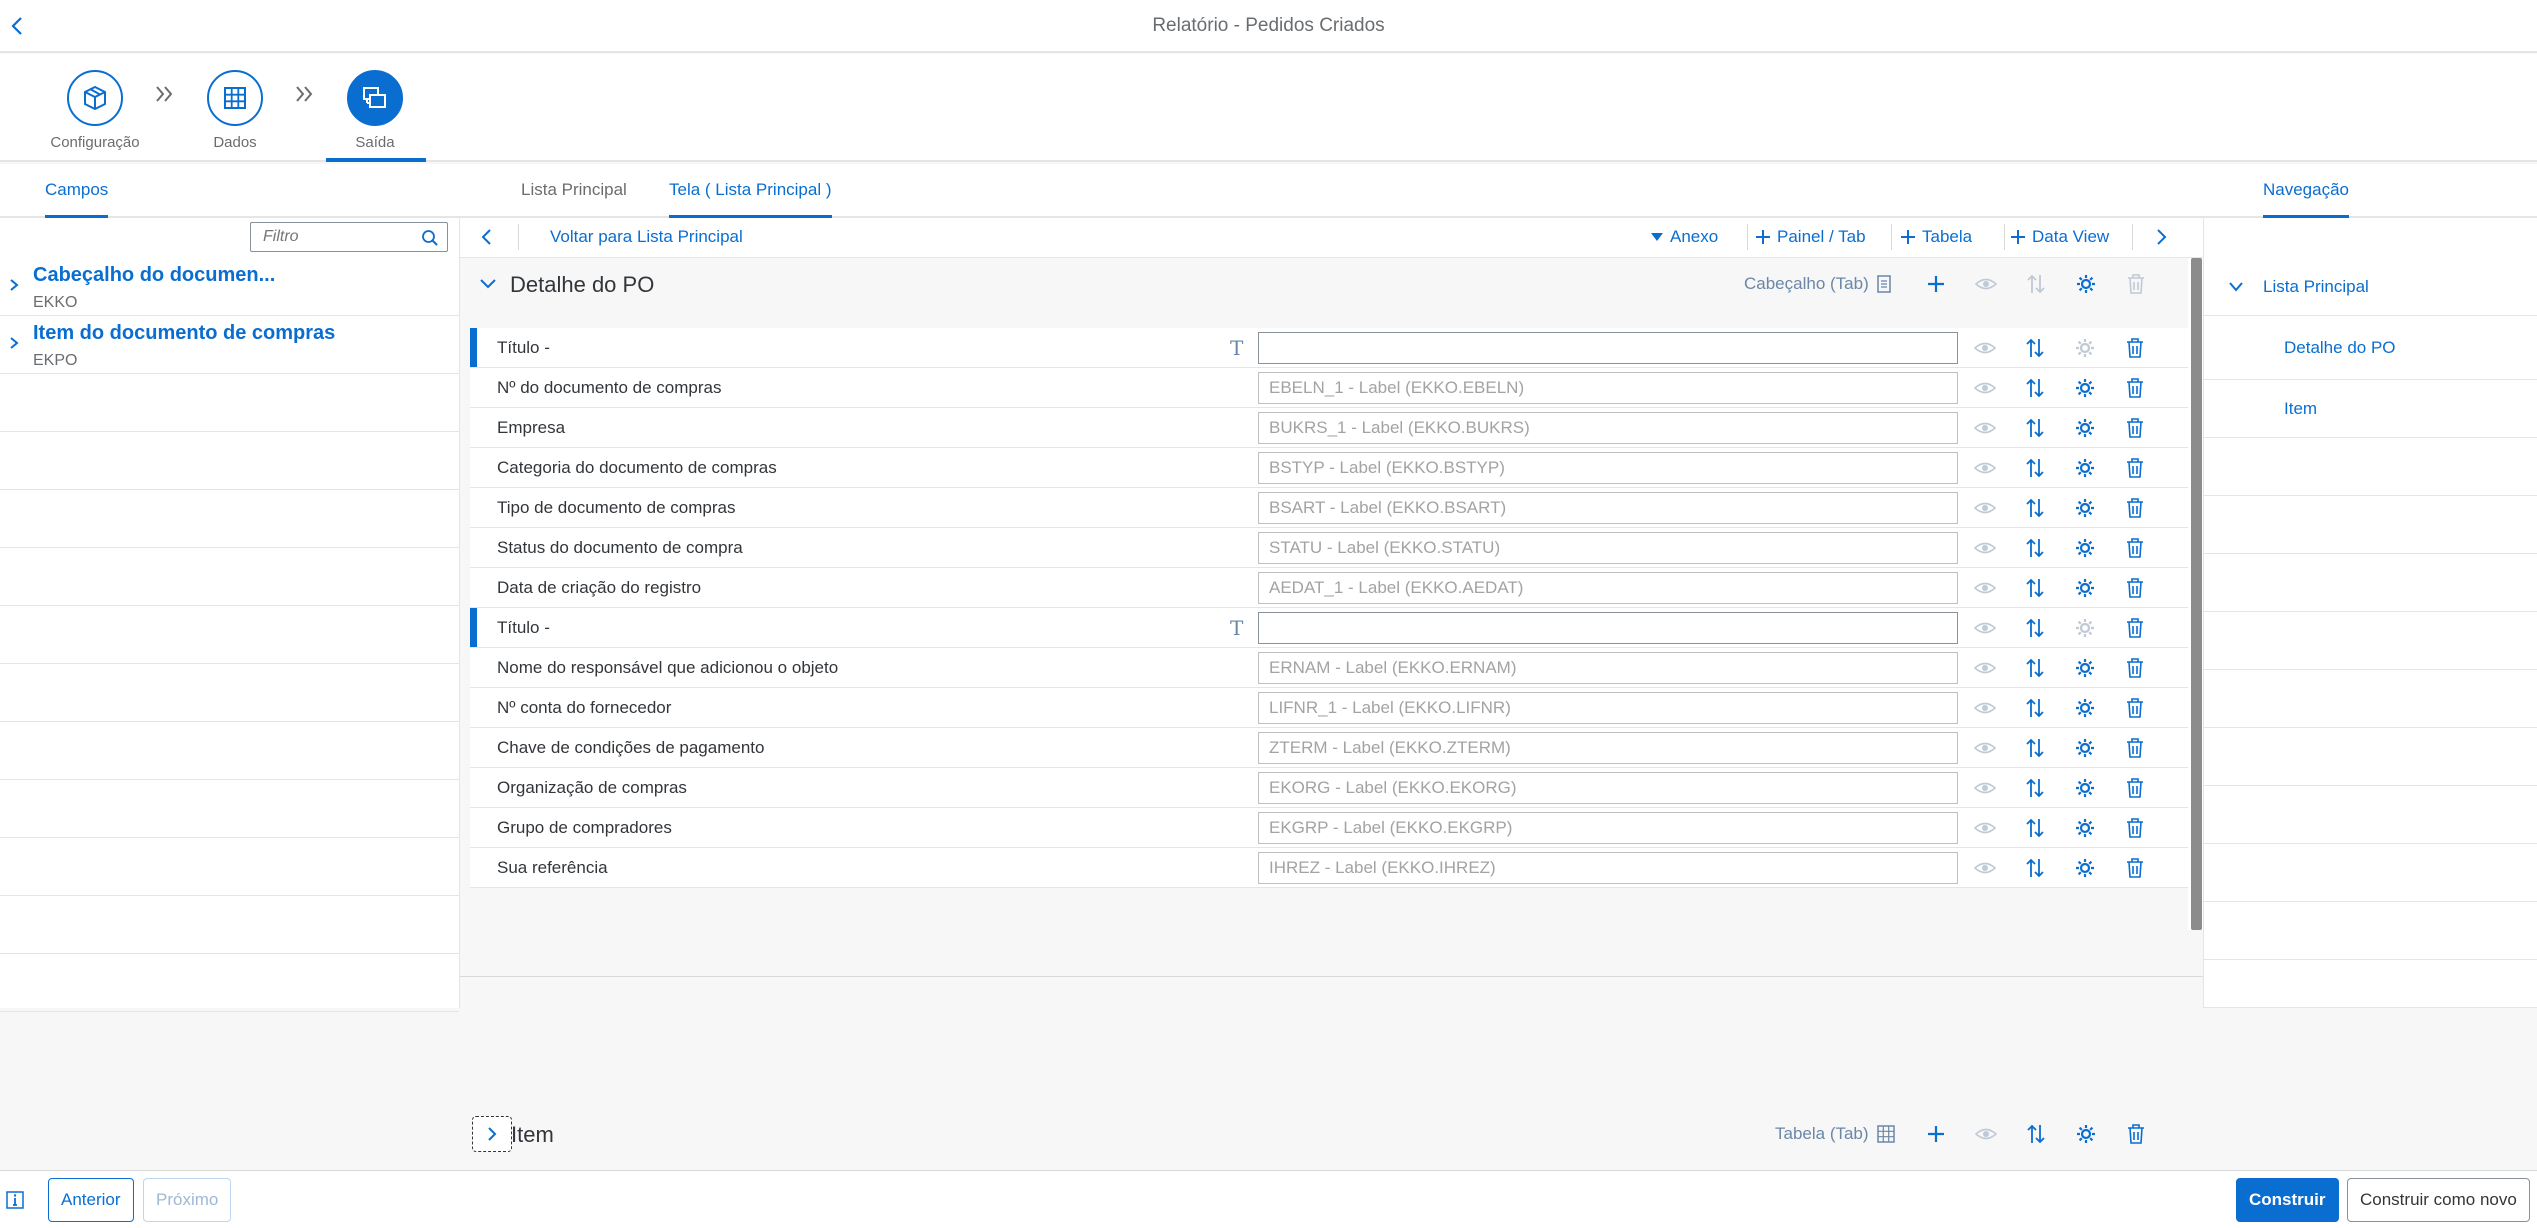  I want to click on field-row: Chave de condições de pagamento, so click(1329, 748).